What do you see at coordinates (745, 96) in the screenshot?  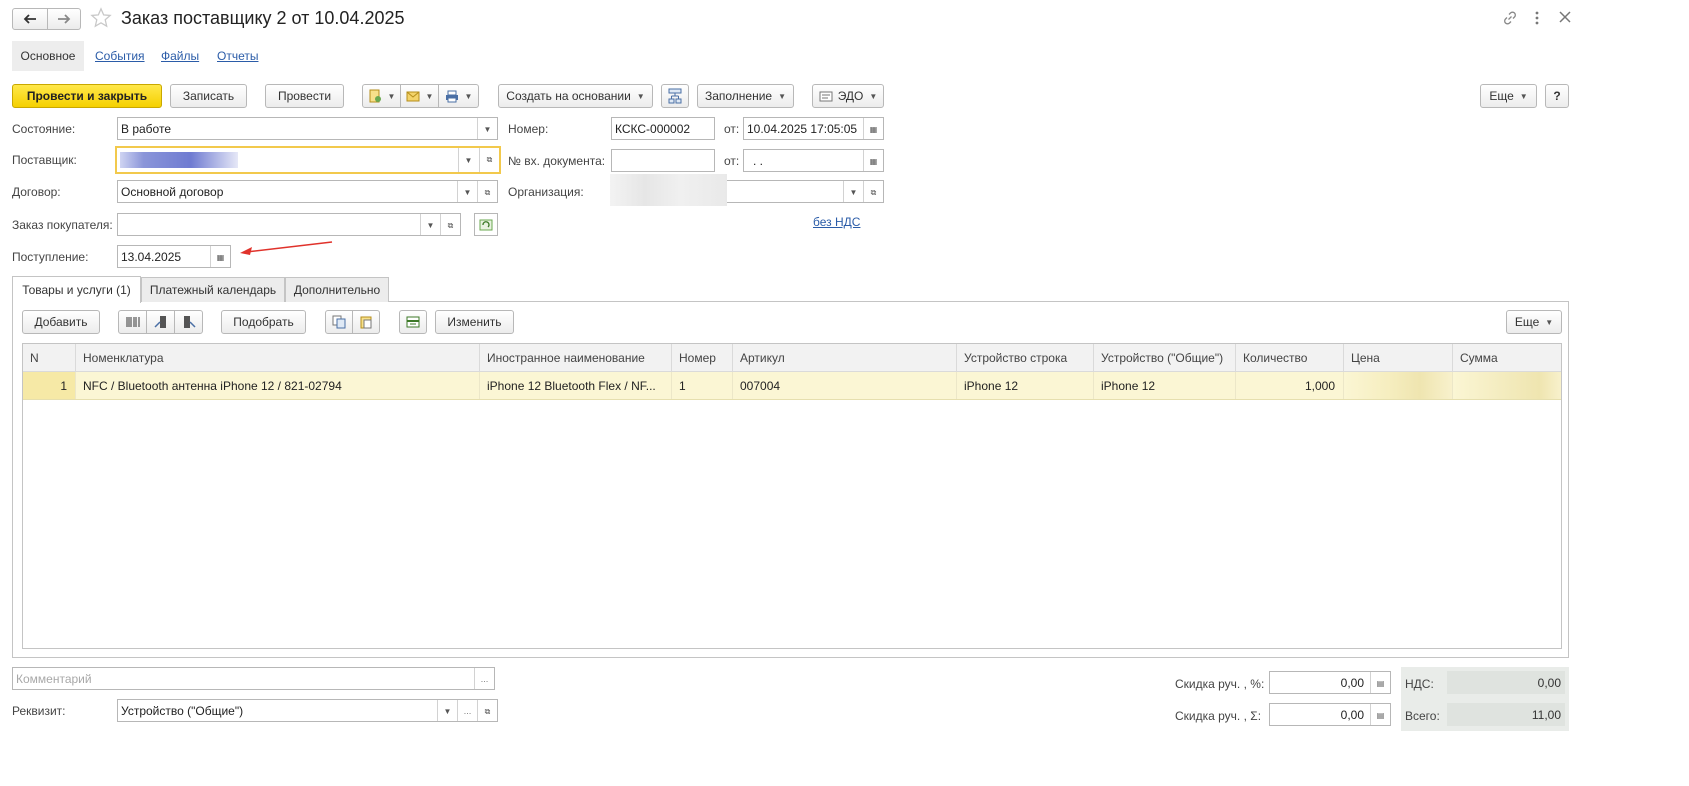 I see `fill-menu-button: Заполнение ▼` at bounding box center [745, 96].